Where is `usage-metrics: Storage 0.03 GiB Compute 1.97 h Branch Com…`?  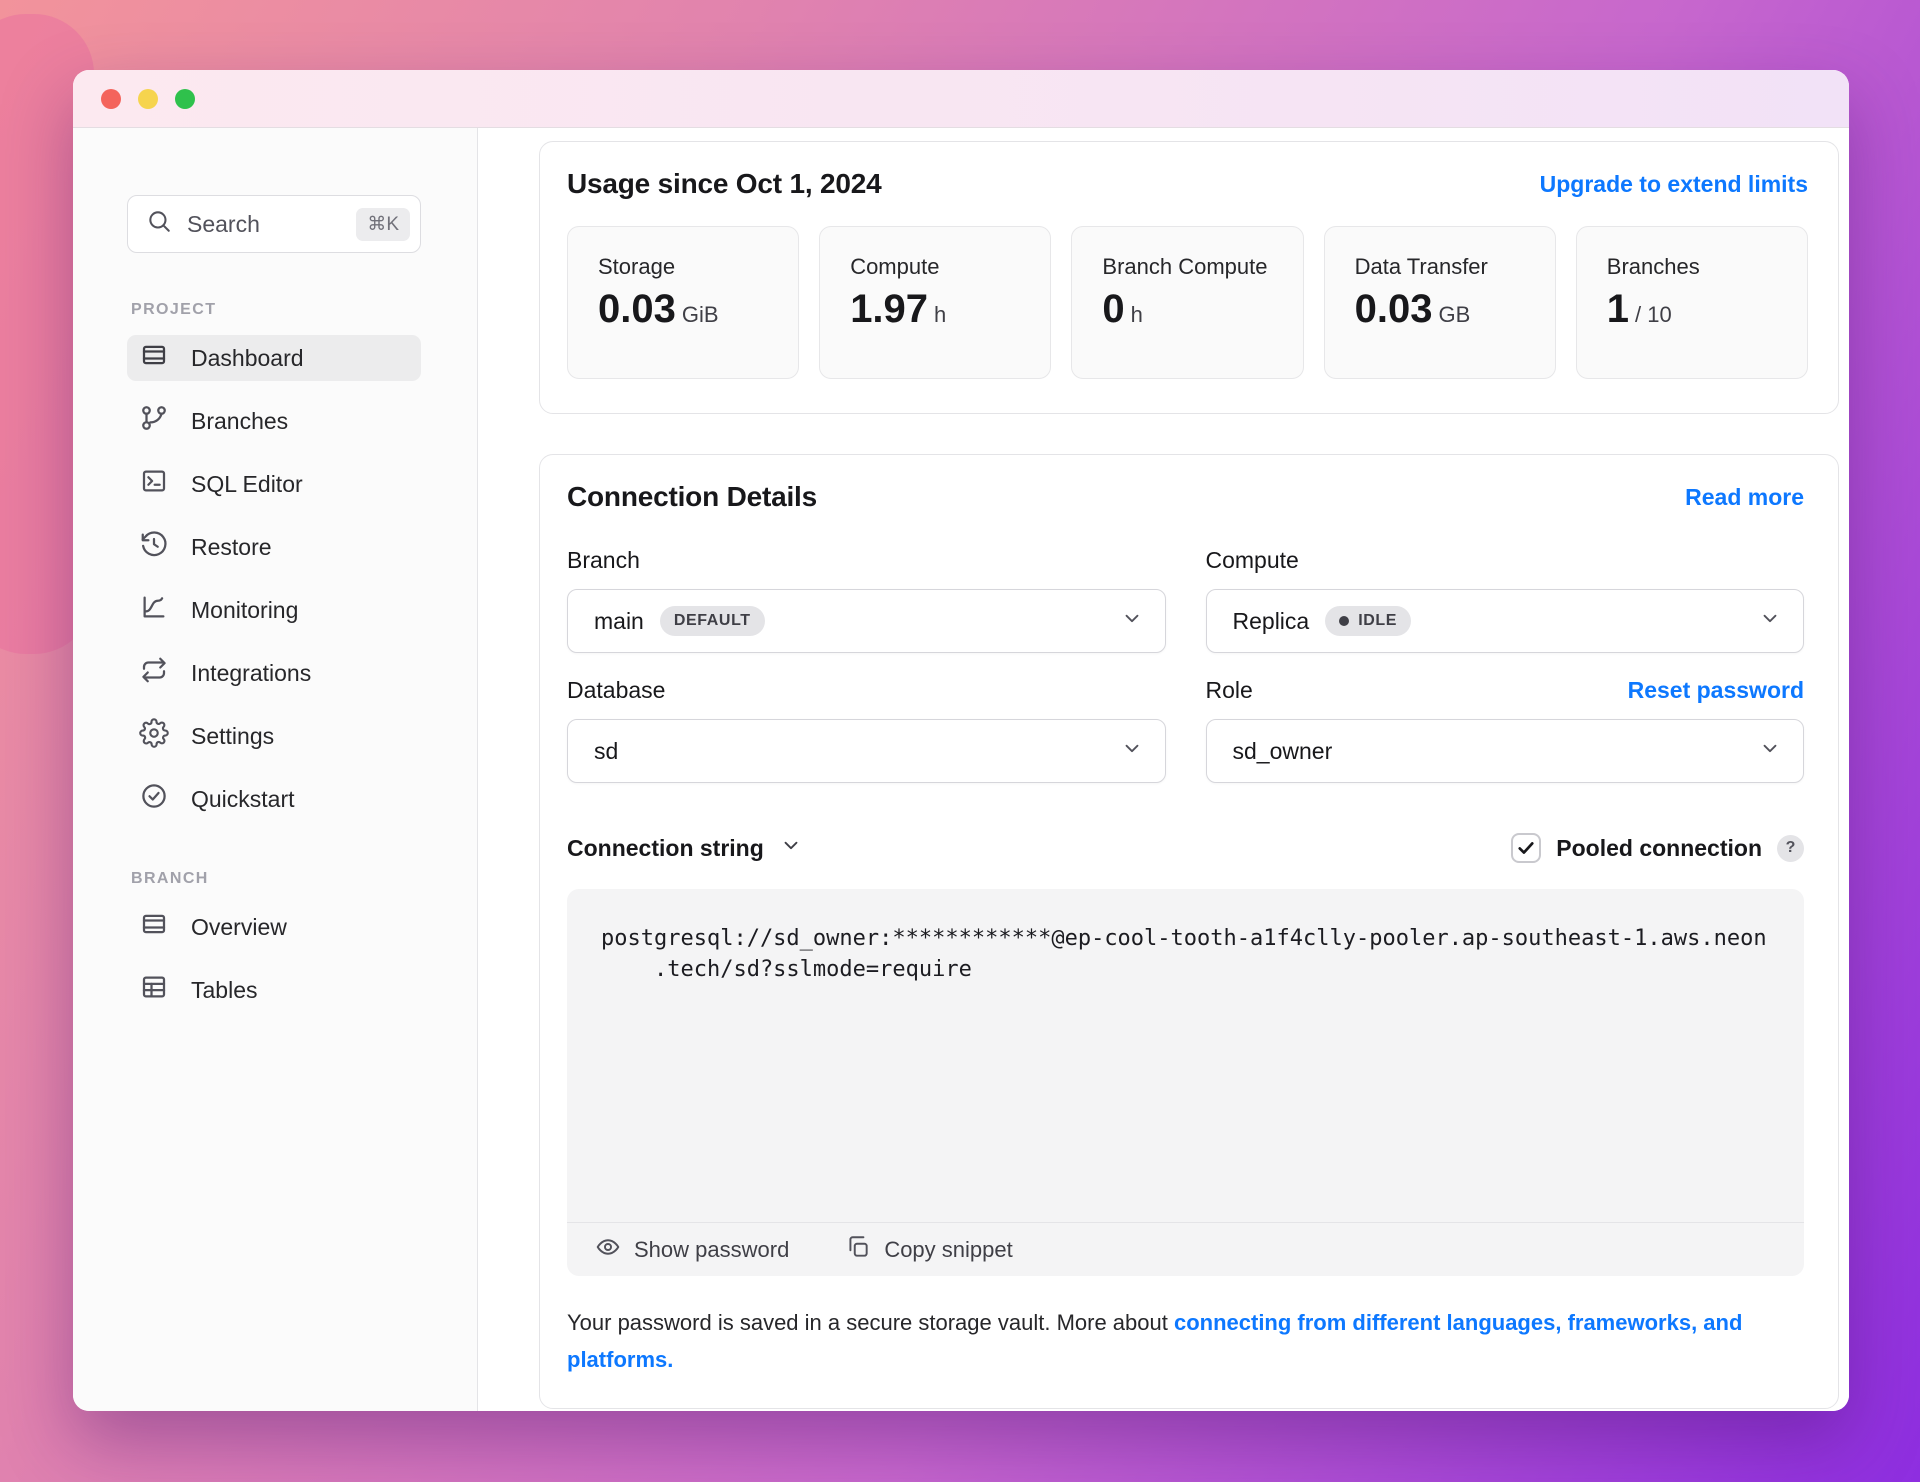
usage-metrics: Storage 0.03 GiB Compute 1.97 h Branch Com… is located at coordinates (1187, 302).